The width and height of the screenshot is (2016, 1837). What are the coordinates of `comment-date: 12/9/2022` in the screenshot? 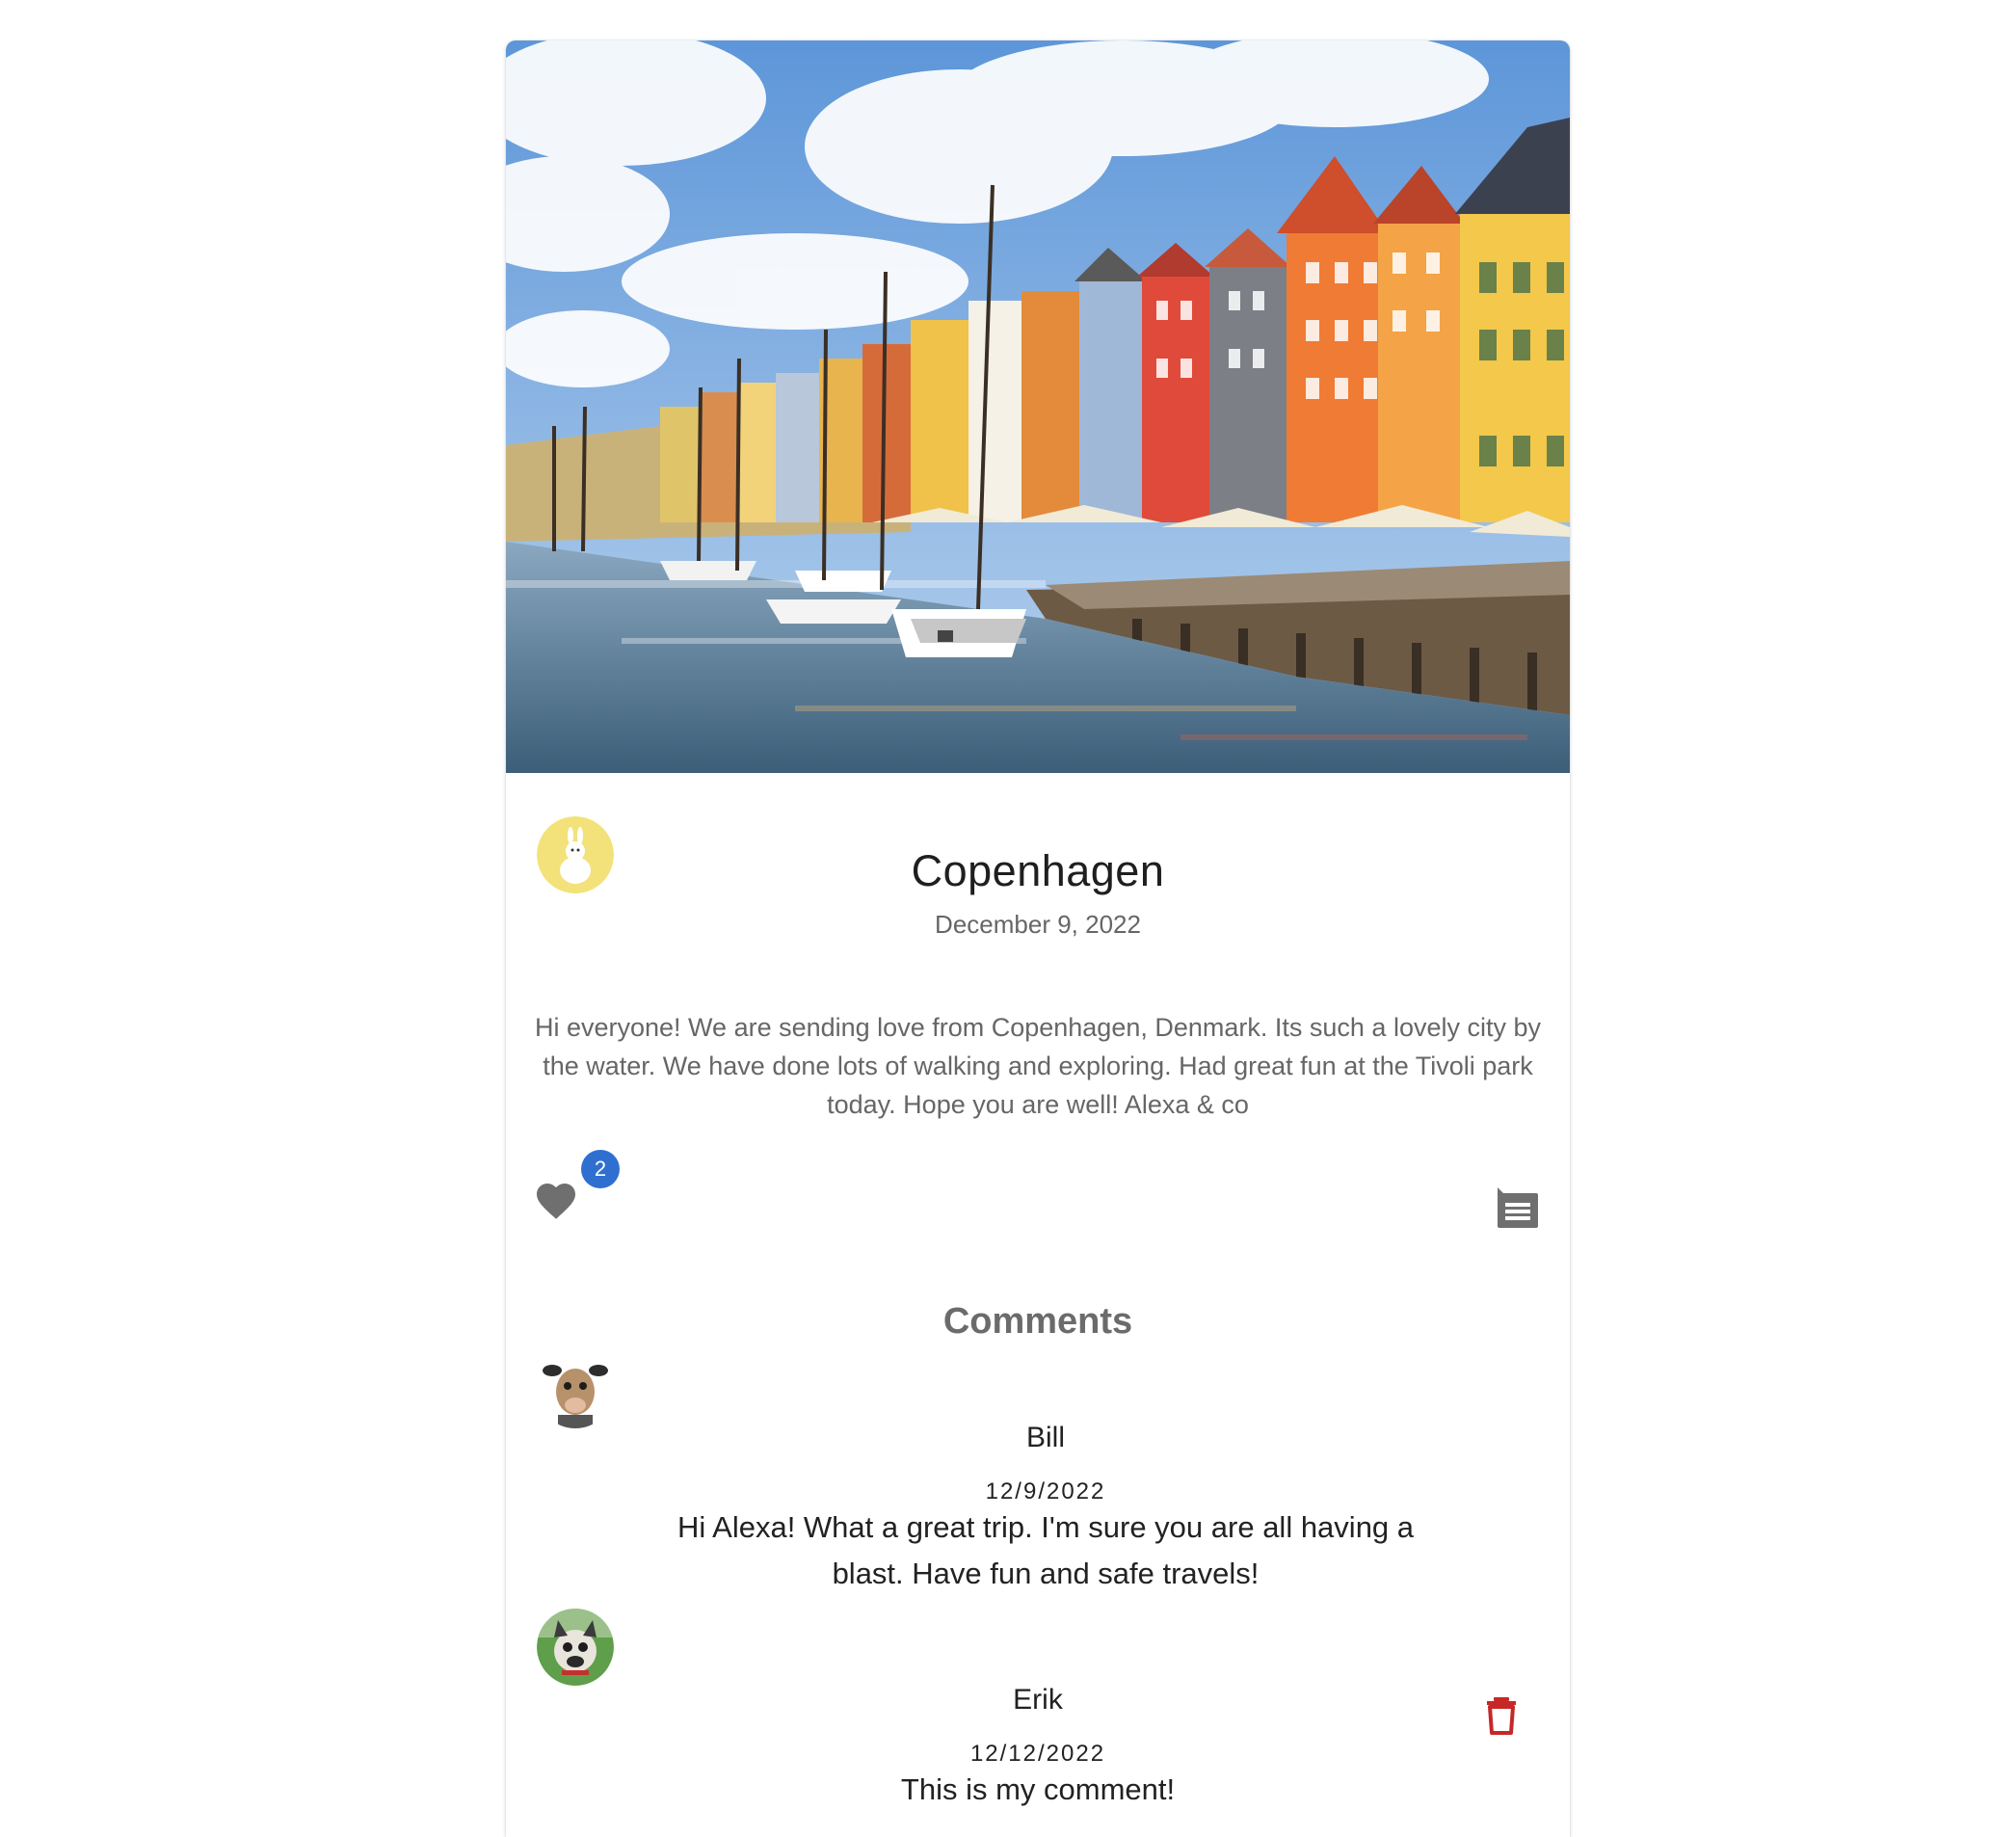 It's located at (1045, 1491).